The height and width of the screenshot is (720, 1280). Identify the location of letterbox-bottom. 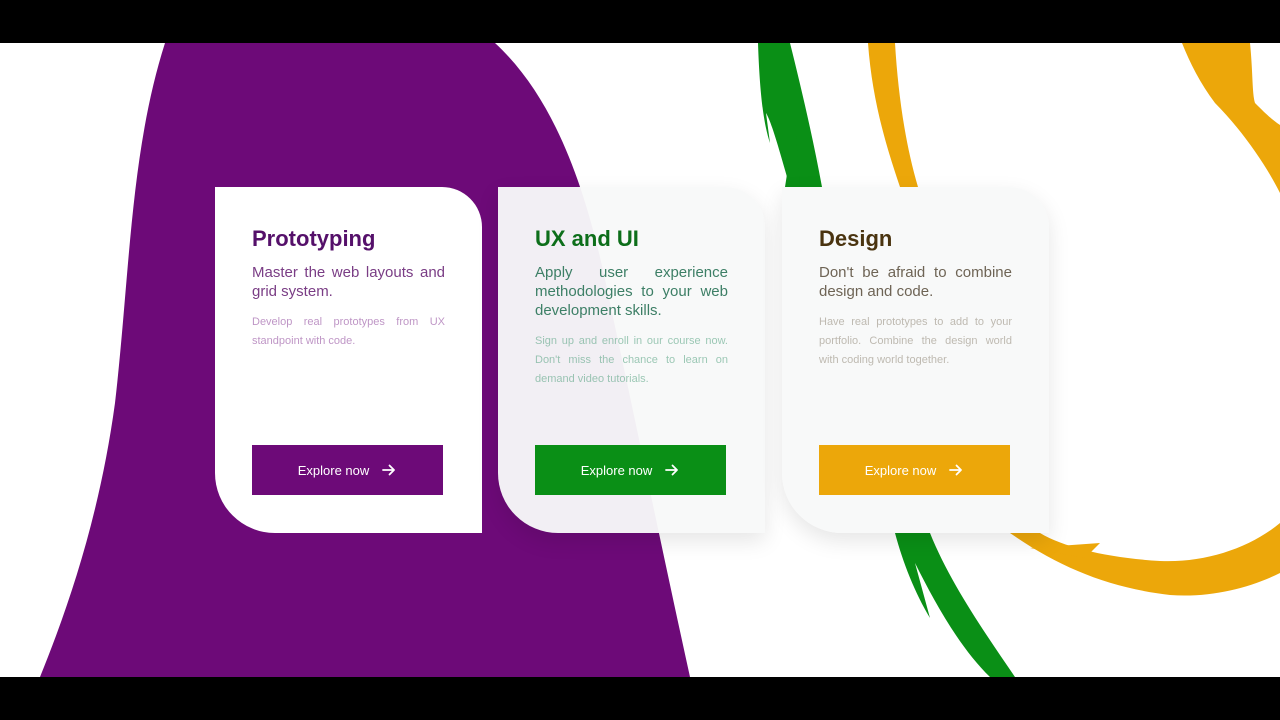
(640, 698).